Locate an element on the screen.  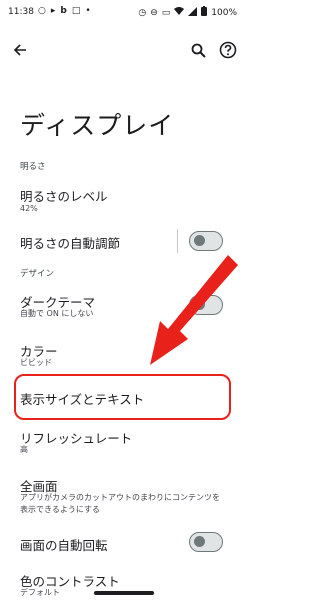
bag-icon: □ is located at coordinates (76, 11).